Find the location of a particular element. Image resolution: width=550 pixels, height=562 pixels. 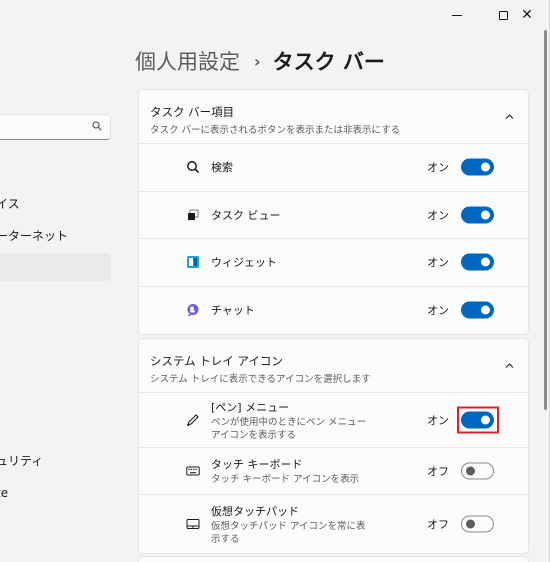

widgets-toggle is located at coordinates (477, 262).